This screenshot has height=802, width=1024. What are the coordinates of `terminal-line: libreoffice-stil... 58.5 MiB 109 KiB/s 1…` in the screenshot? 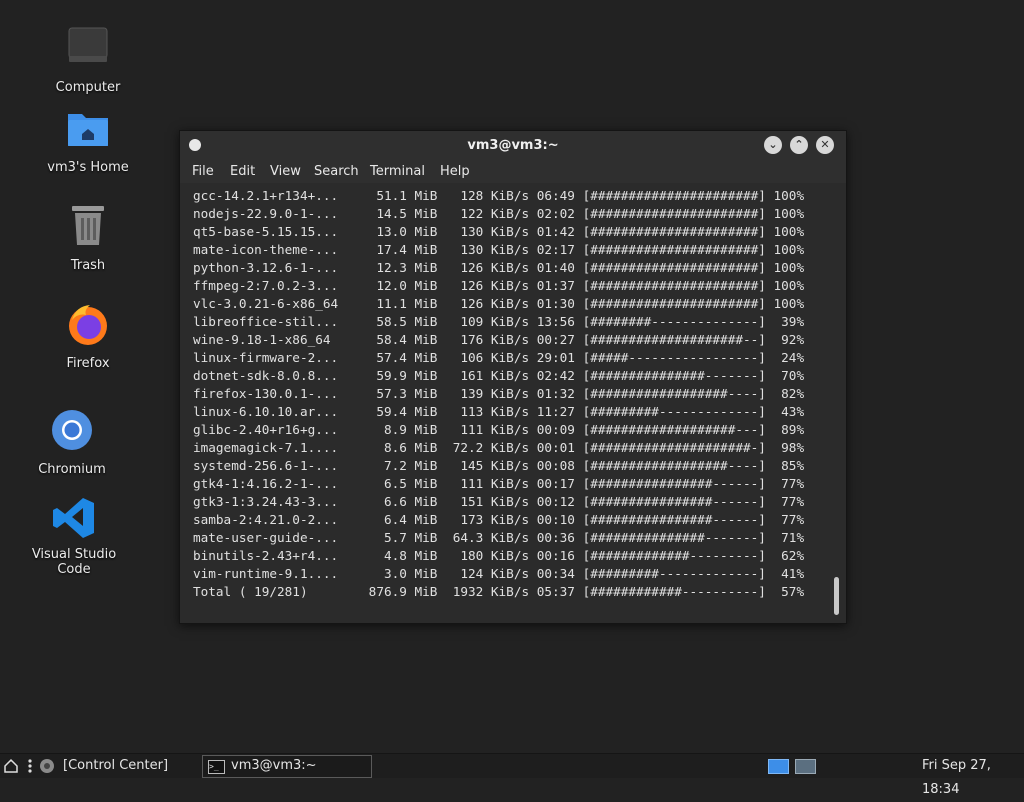 It's located at (499, 321).